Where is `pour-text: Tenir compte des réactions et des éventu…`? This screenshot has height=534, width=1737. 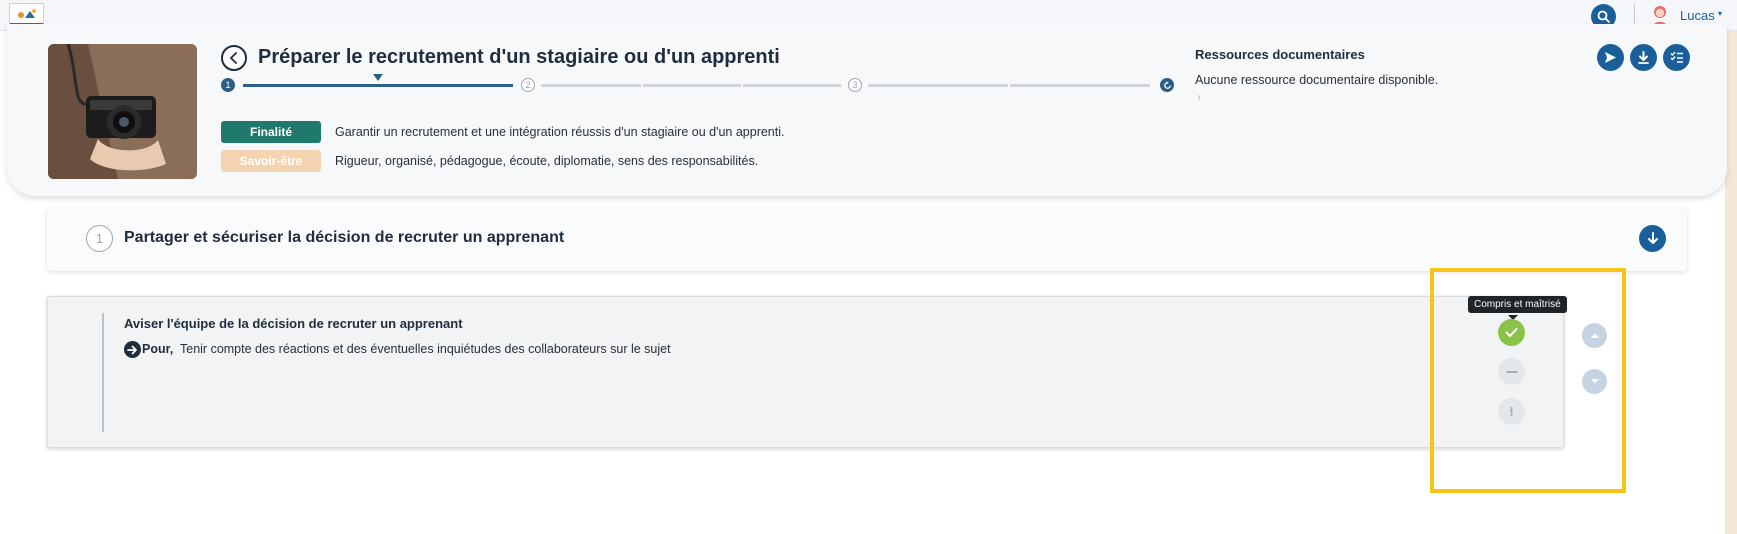
pour-text: Tenir compte des réactions et des éventu… is located at coordinates (425, 349).